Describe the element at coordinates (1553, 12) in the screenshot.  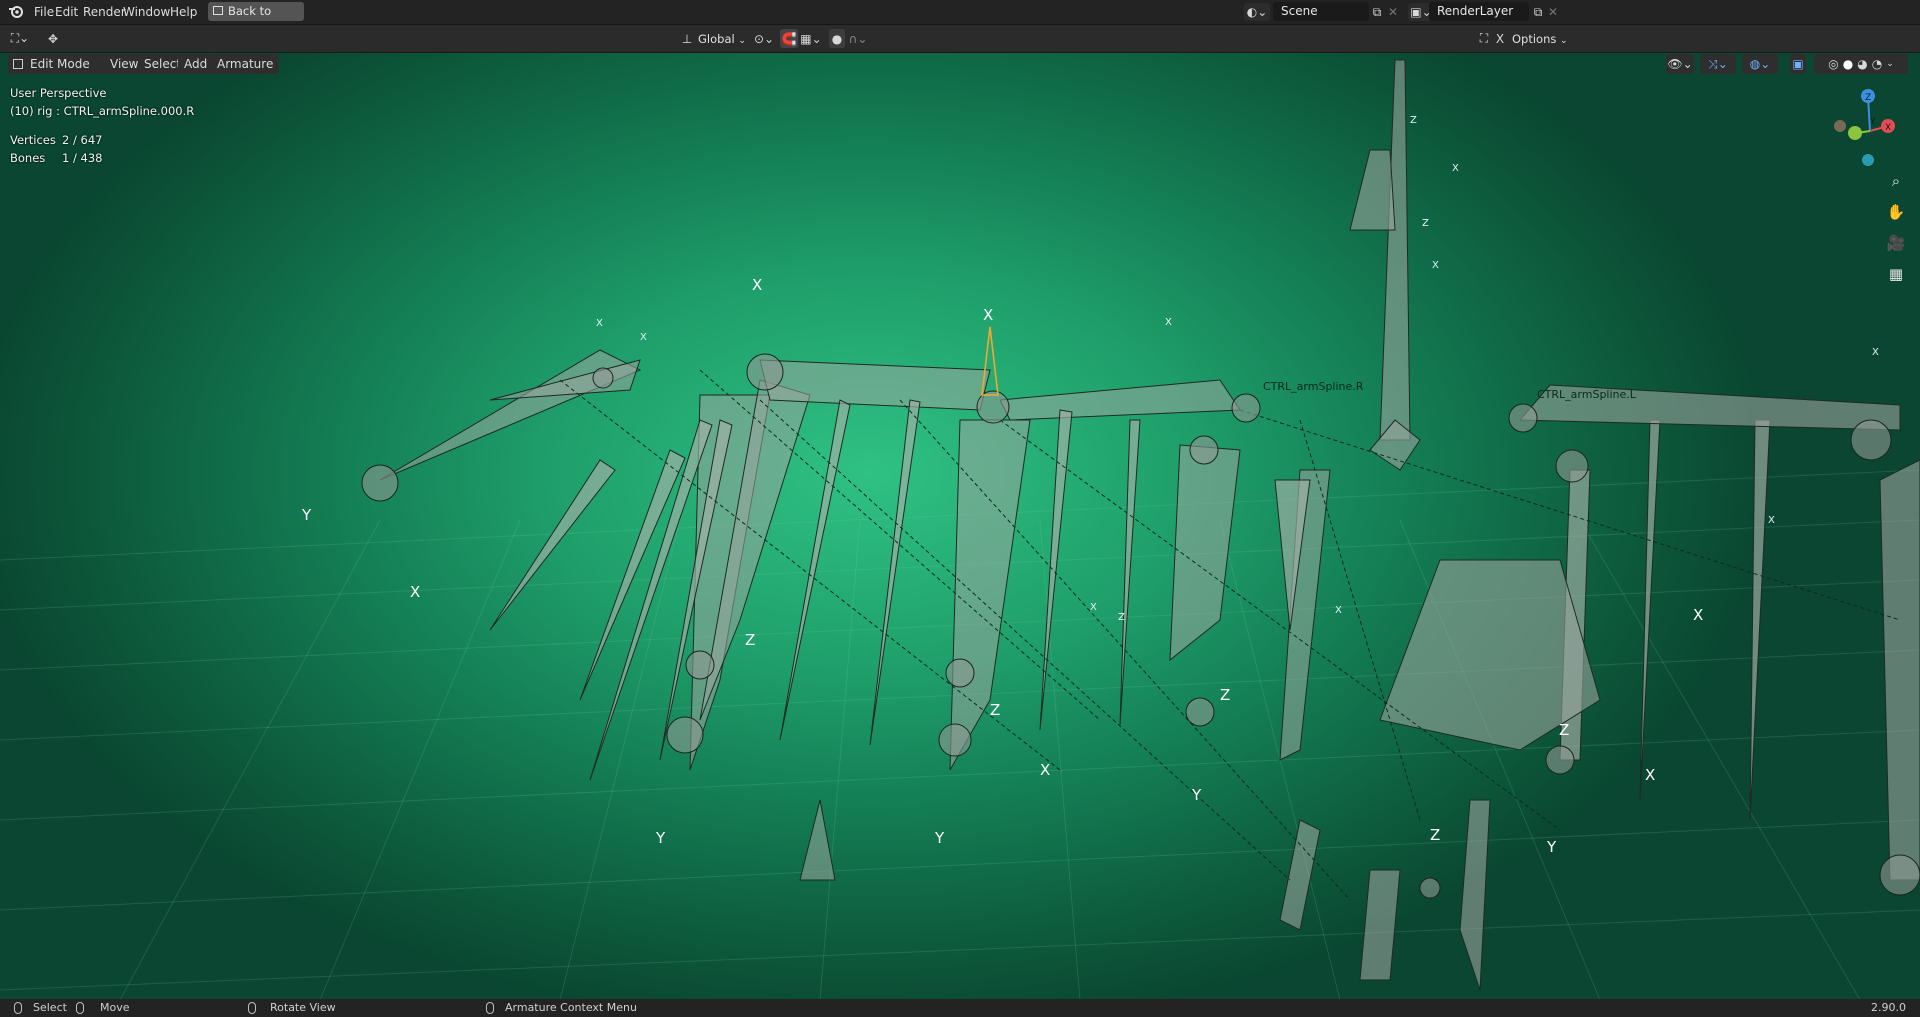
I see `render-layer-close-icon: ✕` at that location.